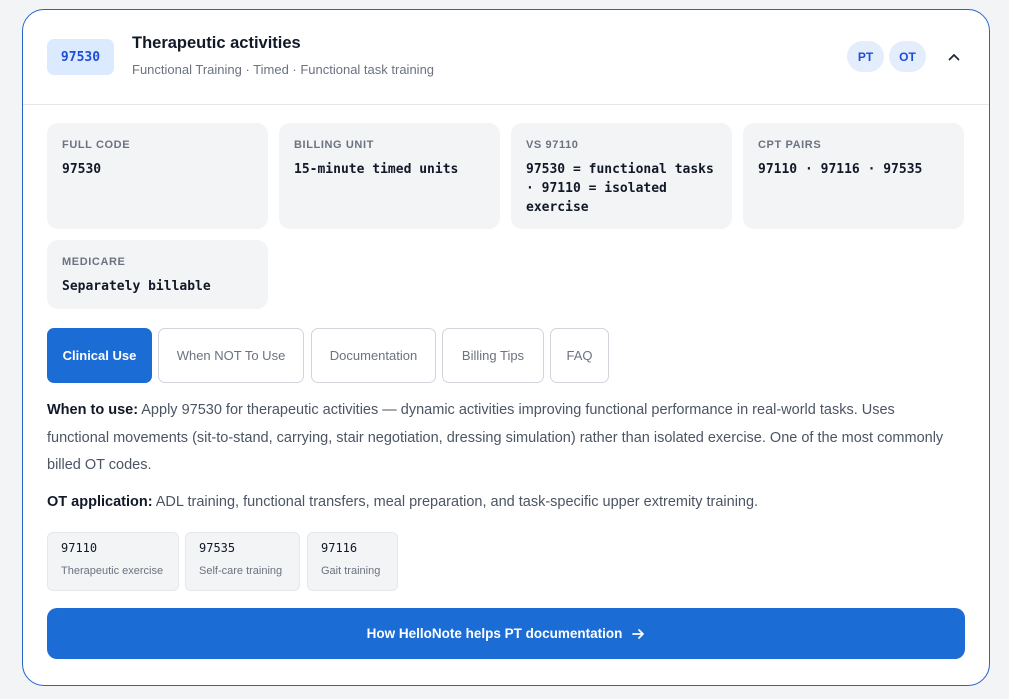  I want to click on related-code: 97110, so click(79, 548).